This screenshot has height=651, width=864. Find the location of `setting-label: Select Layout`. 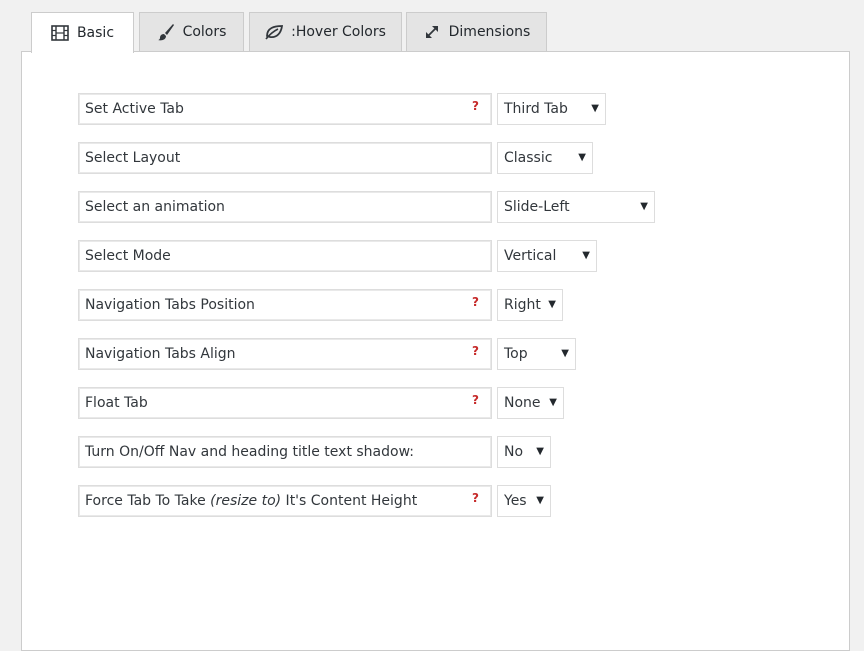

setting-label: Select Layout is located at coordinates (133, 158).